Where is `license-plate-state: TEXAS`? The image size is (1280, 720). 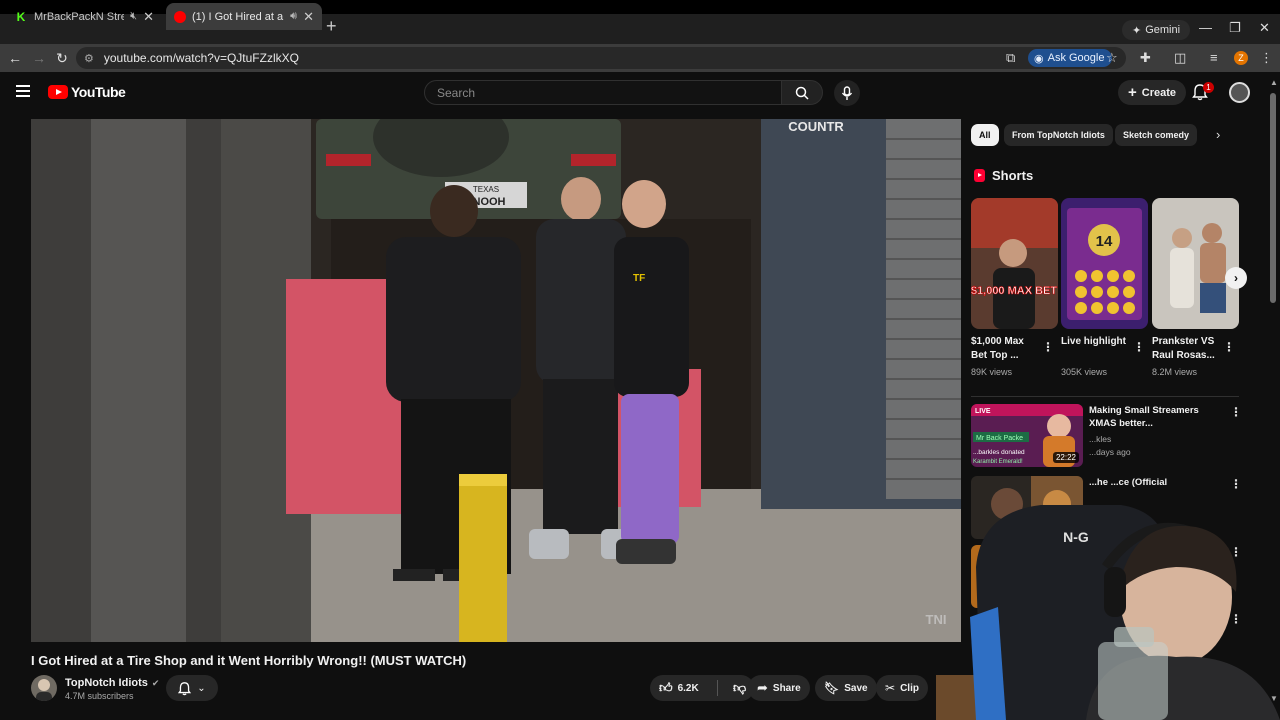
license-plate-state: TEXAS is located at coordinates (486, 189).